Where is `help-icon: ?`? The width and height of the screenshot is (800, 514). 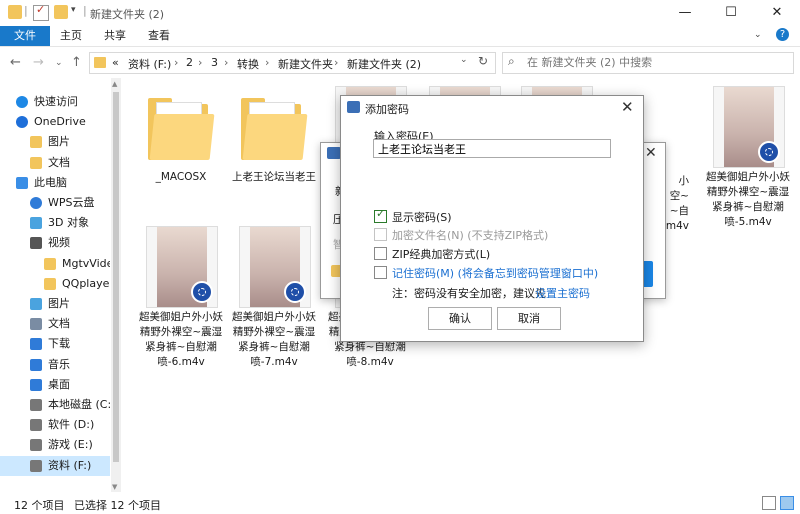
help-icon: ? is located at coordinates (782, 34).